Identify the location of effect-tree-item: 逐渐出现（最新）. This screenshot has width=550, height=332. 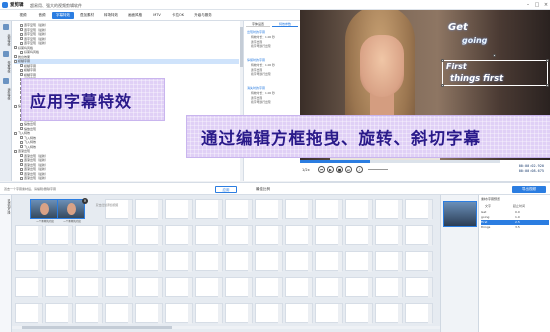
(34, 178).